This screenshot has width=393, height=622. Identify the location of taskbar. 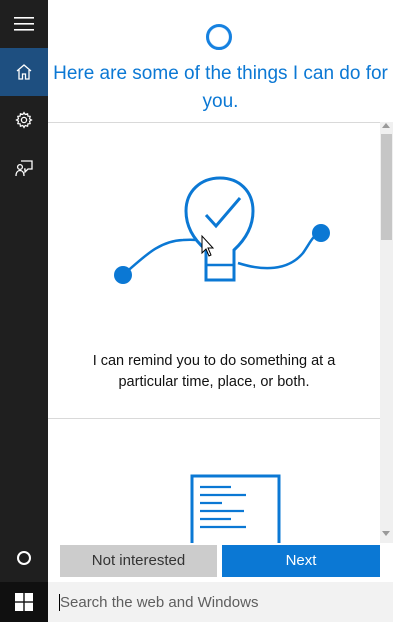
(196, 602).